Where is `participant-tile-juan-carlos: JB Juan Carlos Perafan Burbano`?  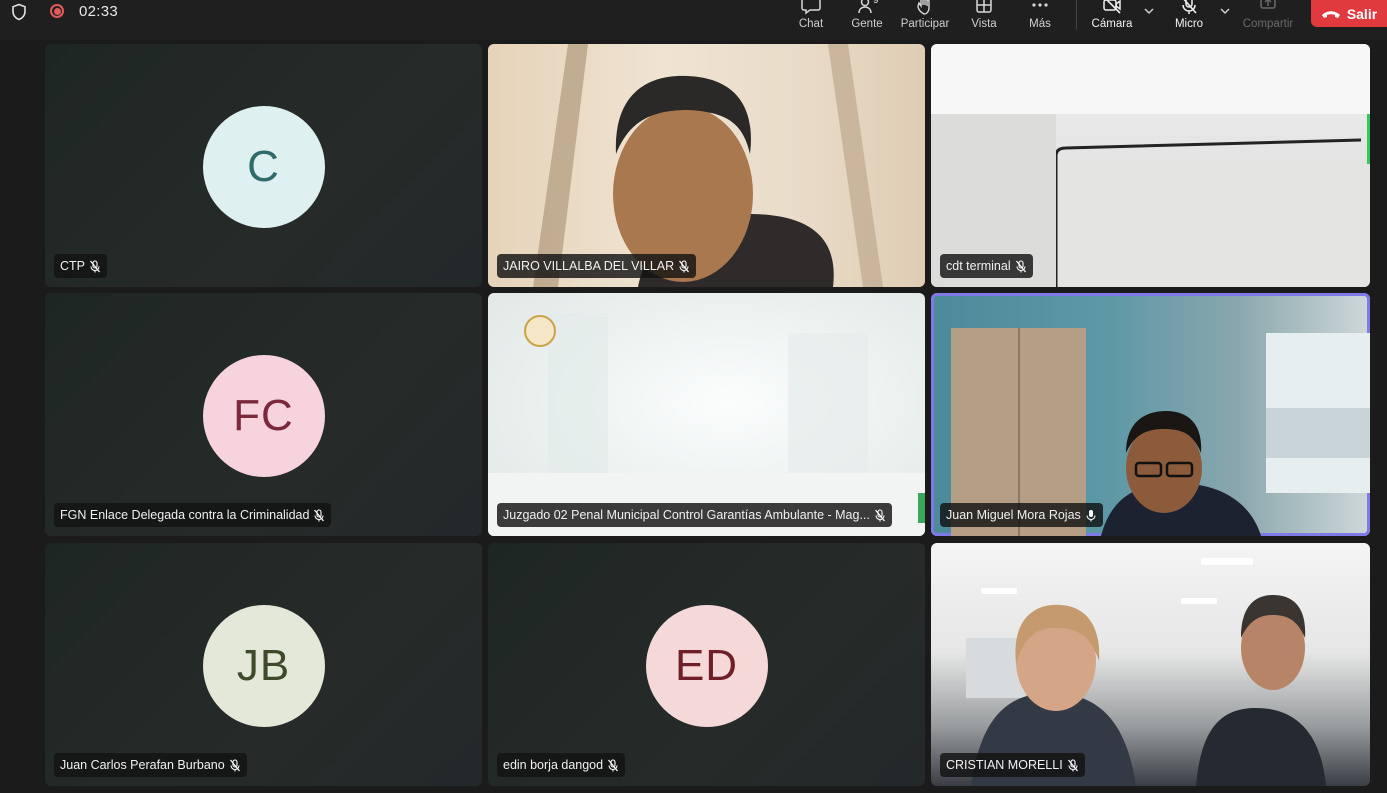
participant-tile-juan-carlos: JB Juan Carlos Perafan Burbano is located at coordinates (263, 664).